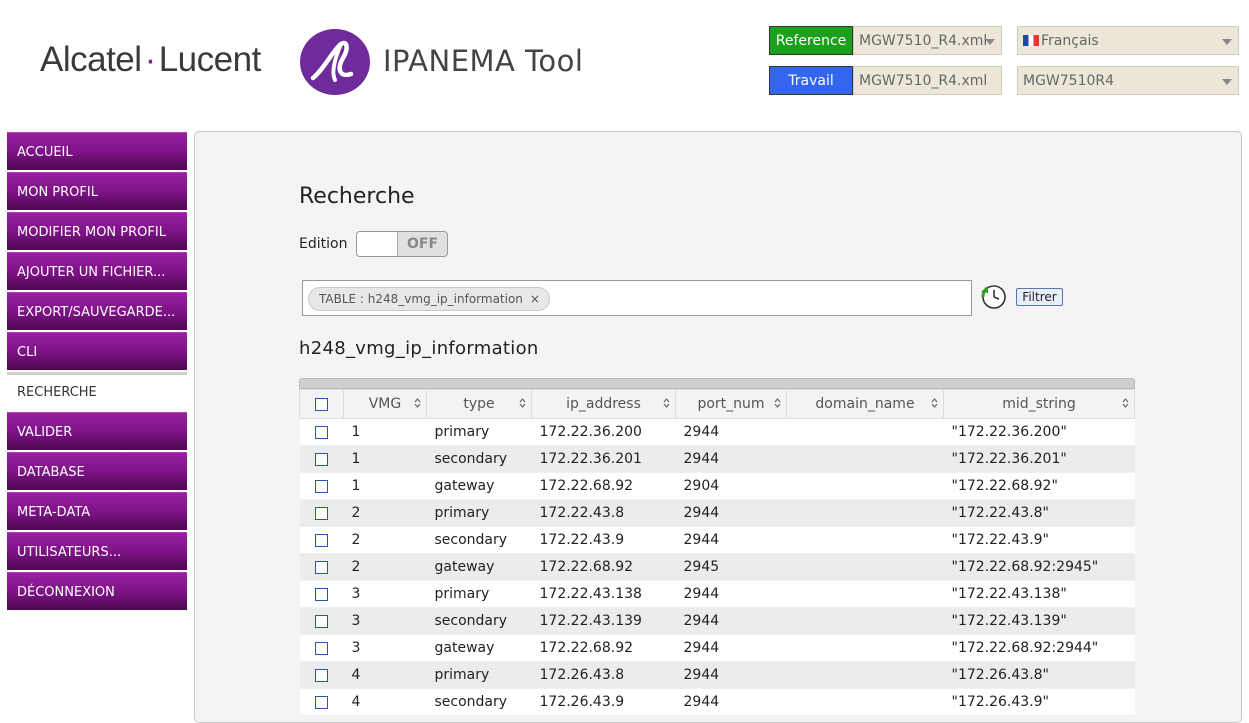 This screenshot has width=1249, height=723. Describe the element at coordinates (97, 591) in the screenshot. I see `sidebar-item-deconnexion: DÉCONNEXION` at that location.